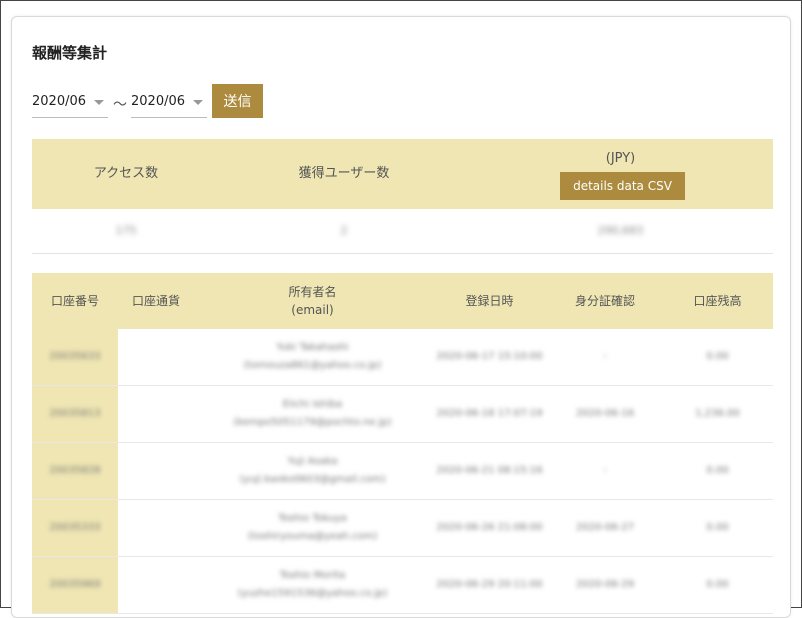 The height and width of the screenshot is (618, 802). I want to click on registered-cell: 2020-06-17 15:10:00, so click(489, 357).